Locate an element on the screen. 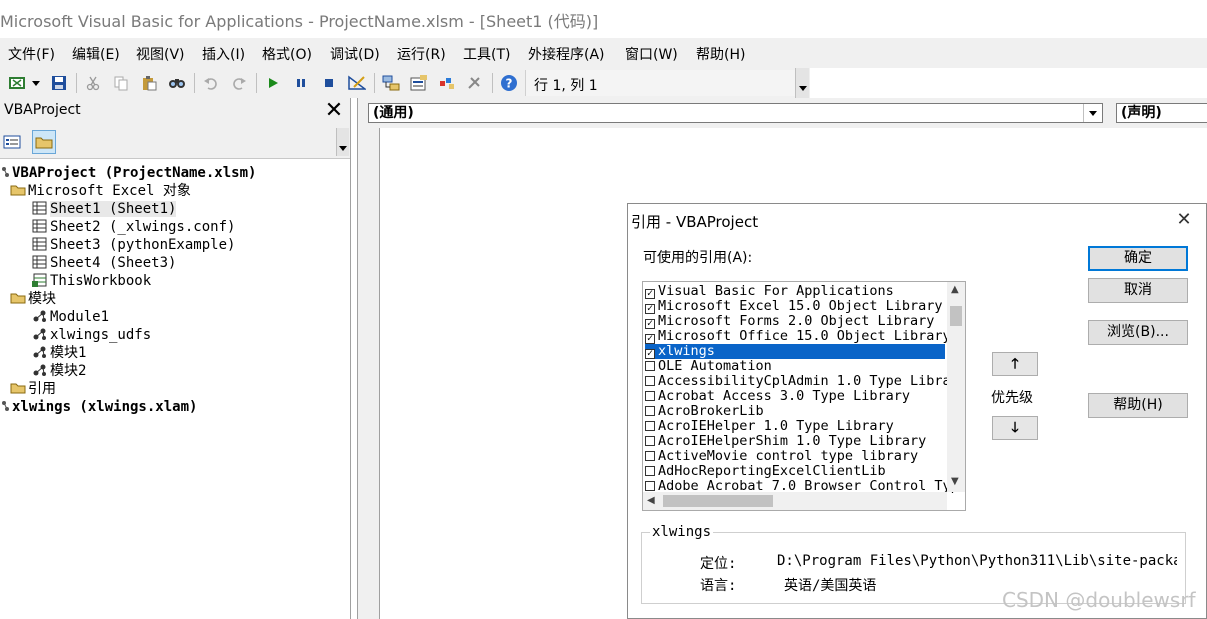  priority-down-button: 🡓 is located at coordinates (1015, 428).